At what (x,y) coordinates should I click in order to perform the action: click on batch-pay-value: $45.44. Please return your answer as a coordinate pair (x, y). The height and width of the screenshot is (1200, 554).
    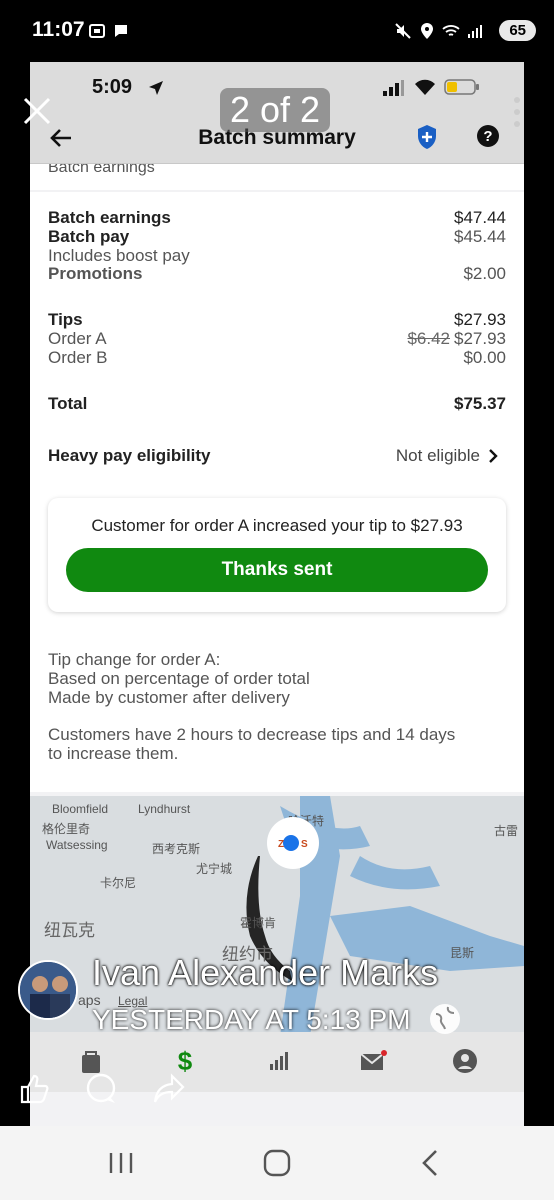
    Looking at the image, I should click on (480, 236).